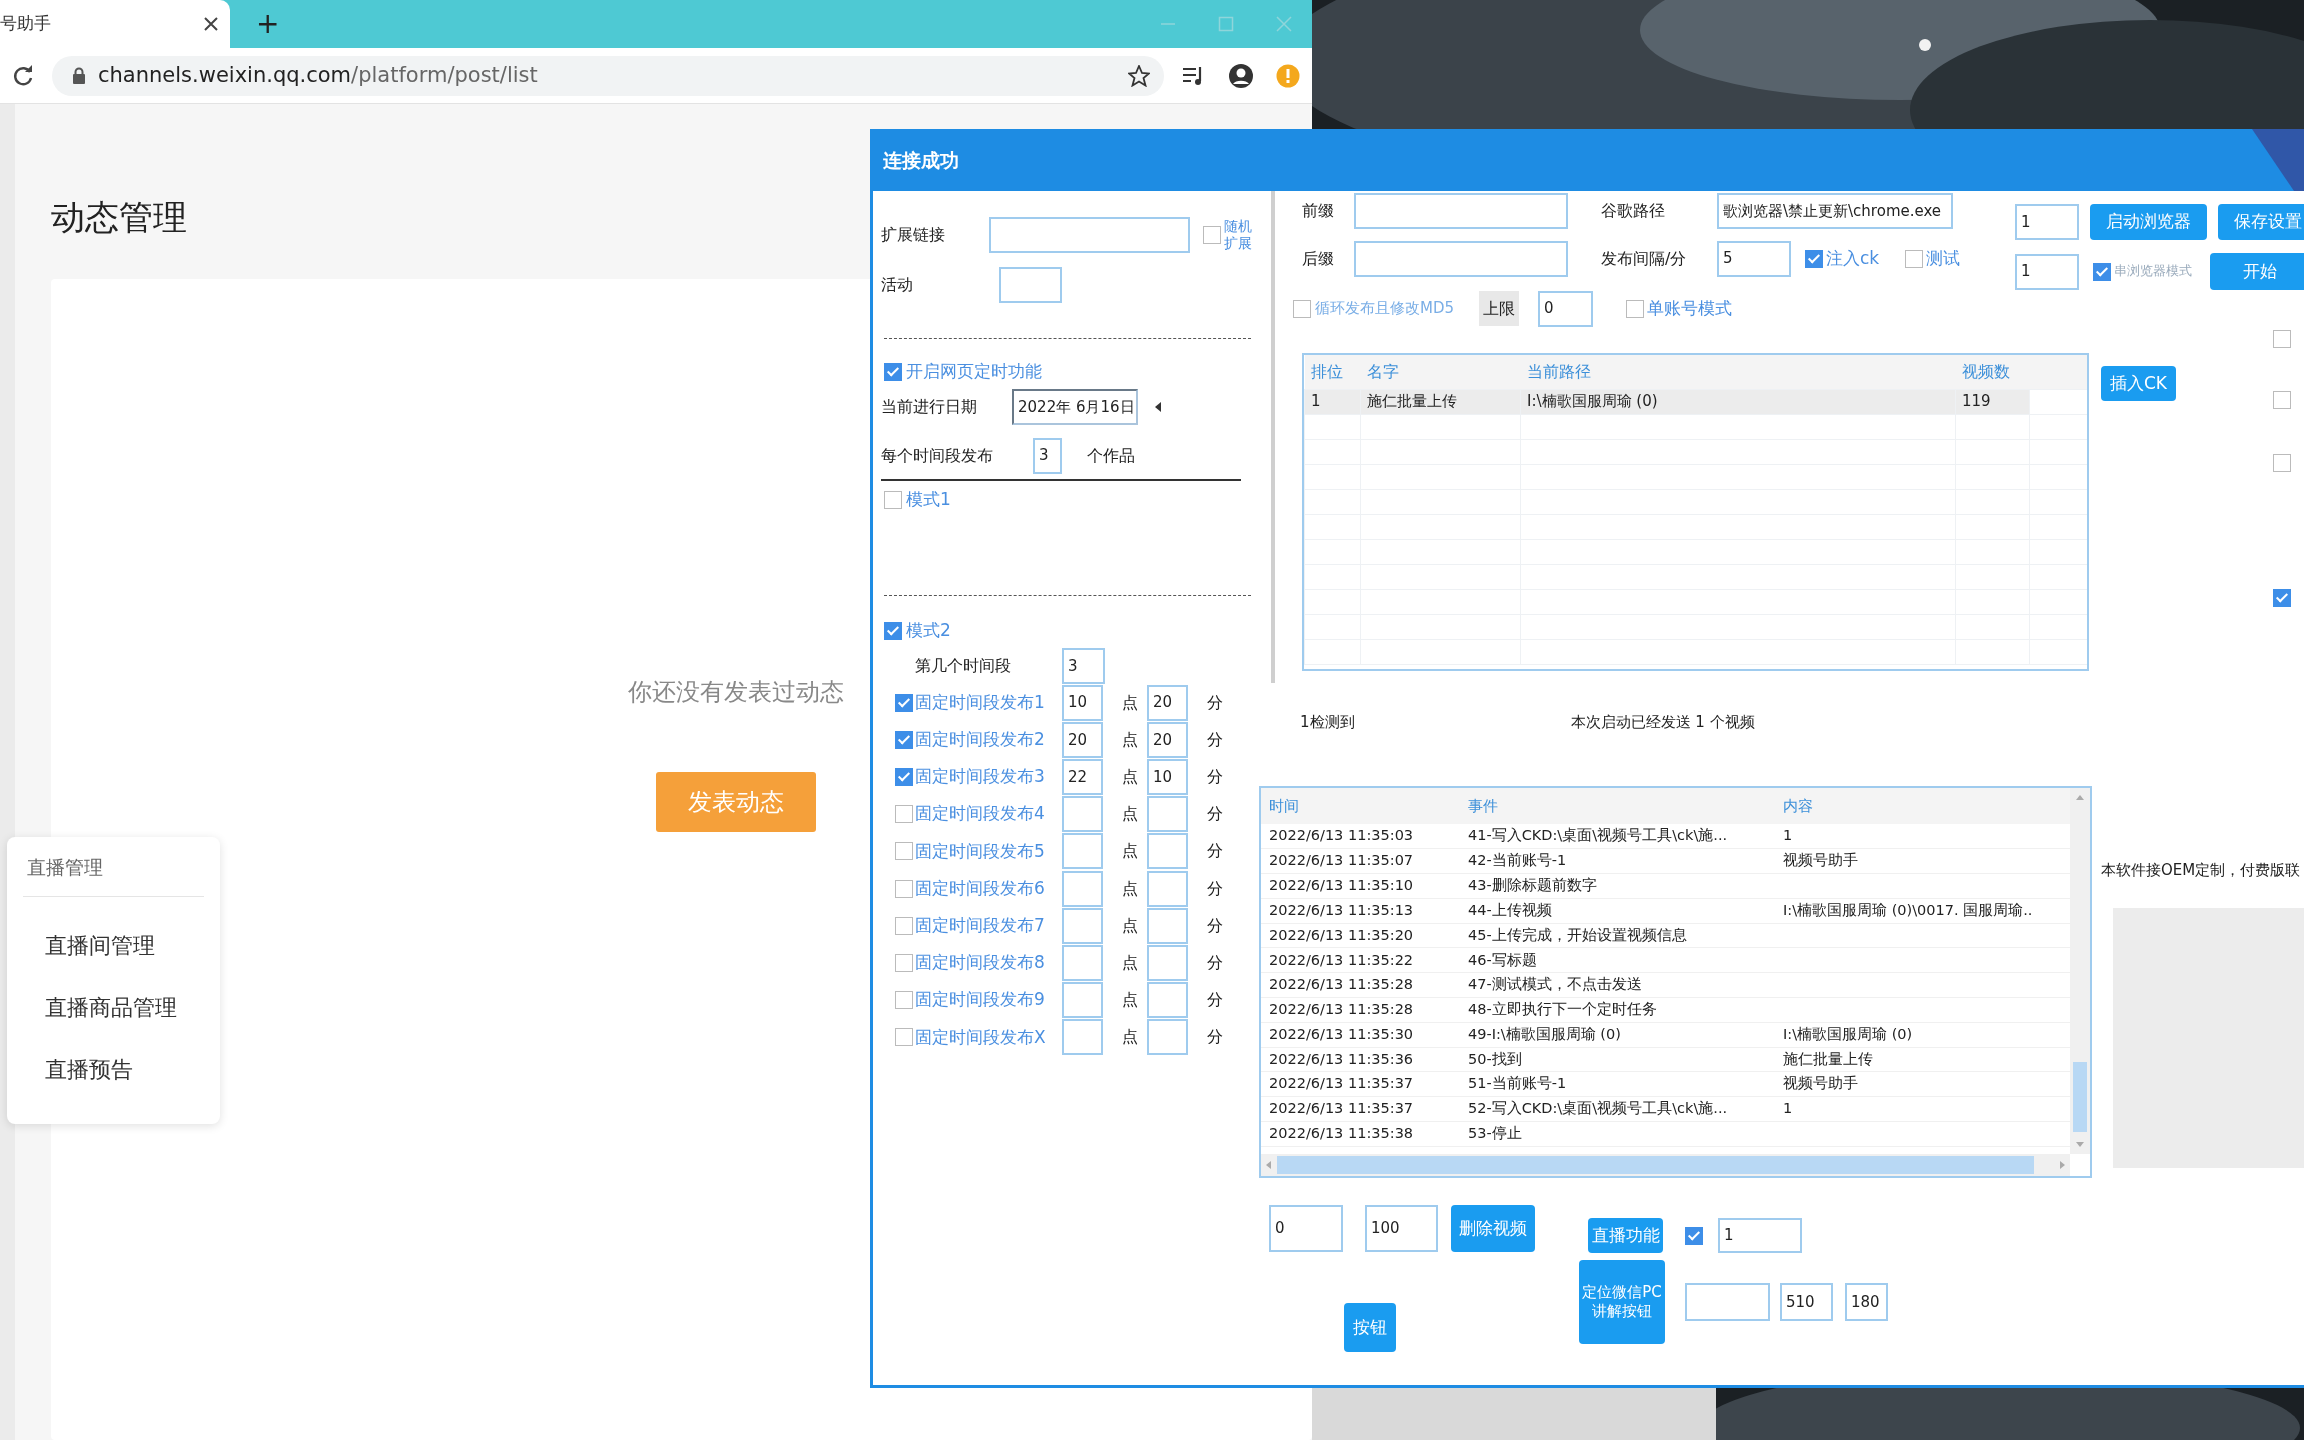  Describe the element at coordinates (928, 500) in the screenshot. I see `checkbox-label: 模式1` at that location.